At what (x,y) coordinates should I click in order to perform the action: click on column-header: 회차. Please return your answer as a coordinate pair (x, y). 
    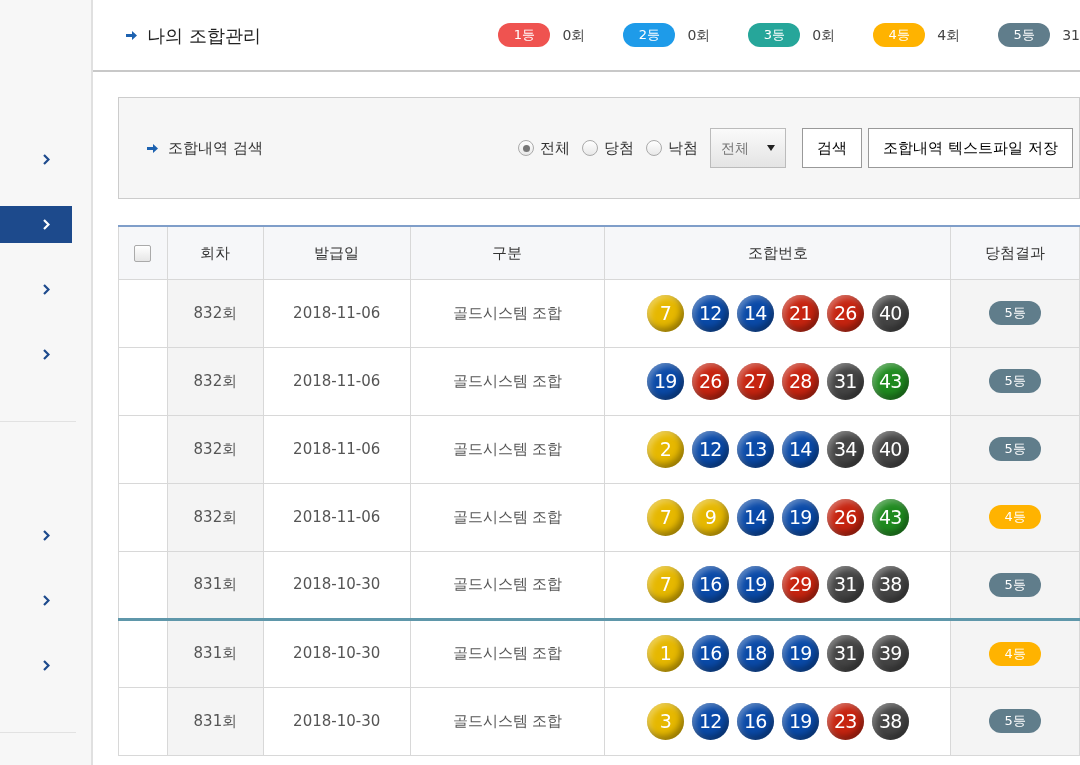
    Looking at the image, I should click on (215, 252).